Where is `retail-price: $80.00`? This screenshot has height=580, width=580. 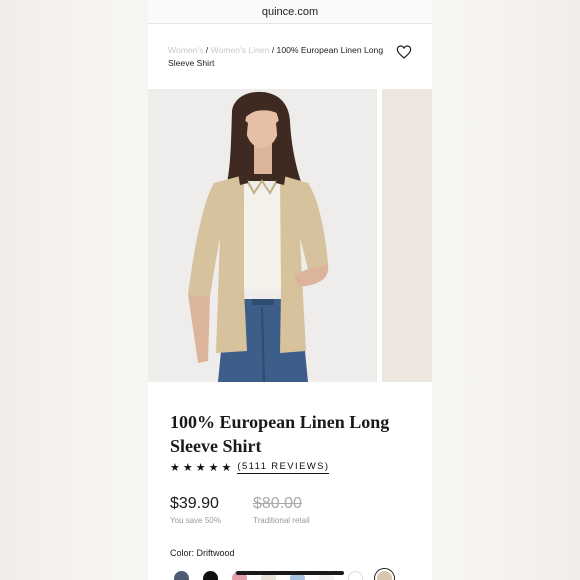 retail-price: $80.00 is located at coordinates (277, 503).